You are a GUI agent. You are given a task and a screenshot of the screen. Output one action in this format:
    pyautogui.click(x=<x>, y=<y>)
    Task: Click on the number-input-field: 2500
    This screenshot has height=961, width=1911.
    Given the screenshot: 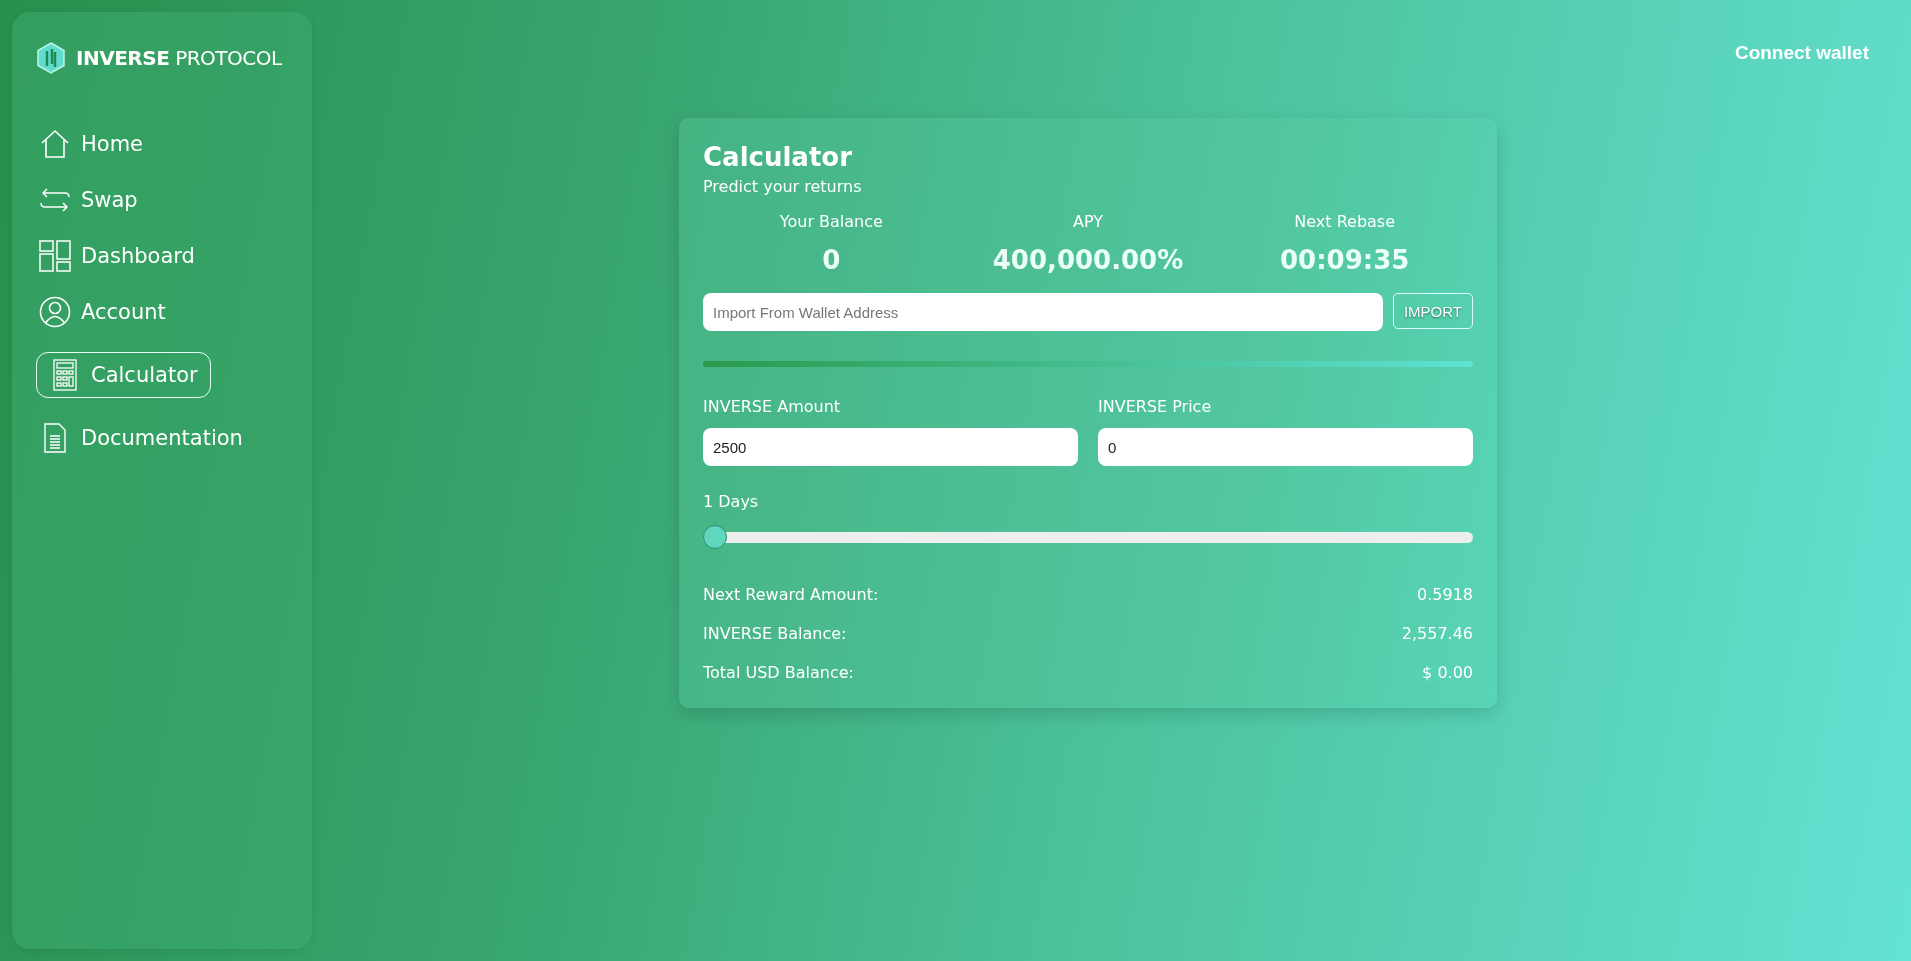 What is the action you would take?
    pyautogui.click(x=890, y=447)
    